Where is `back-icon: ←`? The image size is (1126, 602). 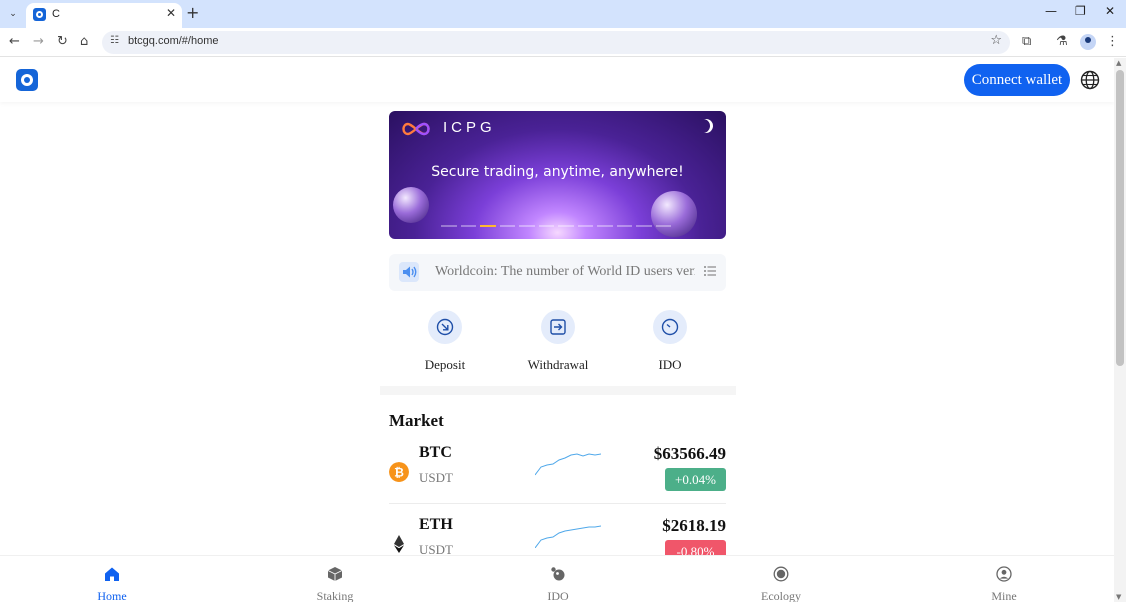 back-icon: ← is located at coordinates (14, 41).